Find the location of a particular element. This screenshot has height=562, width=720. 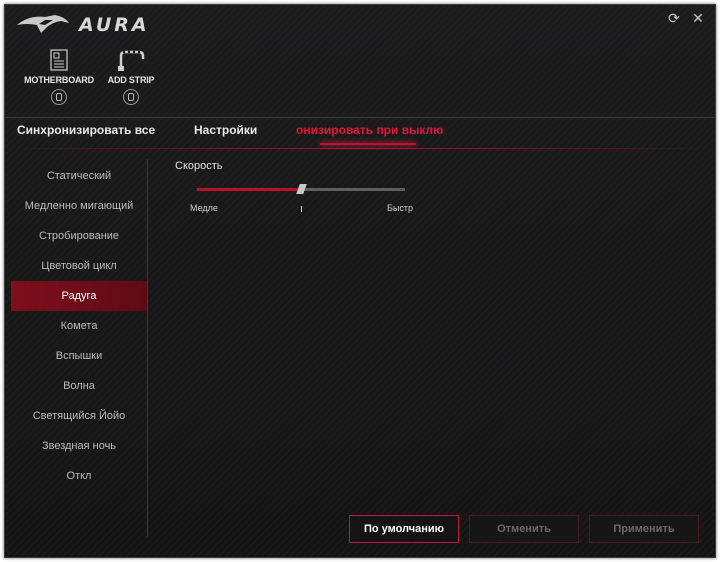

close-icon: ✕ is located at coordinates (698, 18).